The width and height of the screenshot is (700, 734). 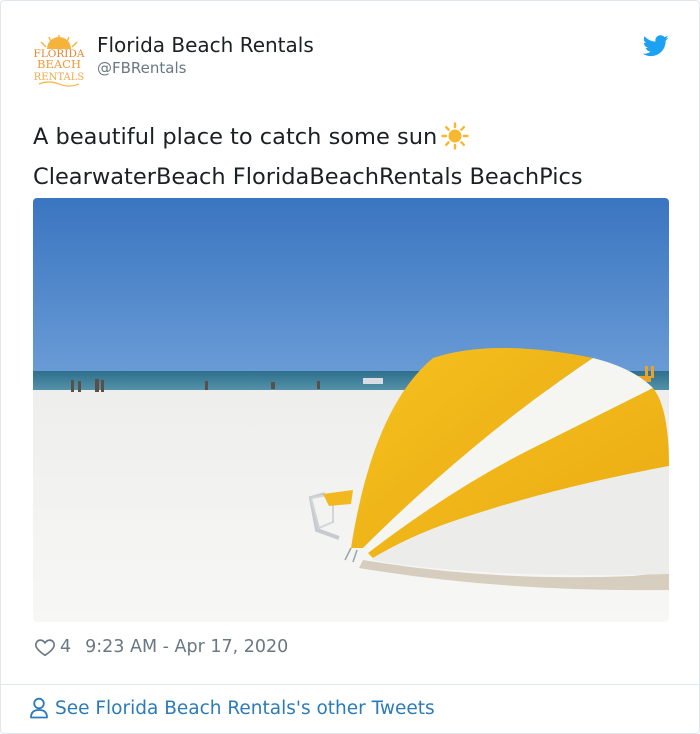 I want to click on tweet-text-sentence: A beautiful place to catch some sun, so click(x=235, y=137).